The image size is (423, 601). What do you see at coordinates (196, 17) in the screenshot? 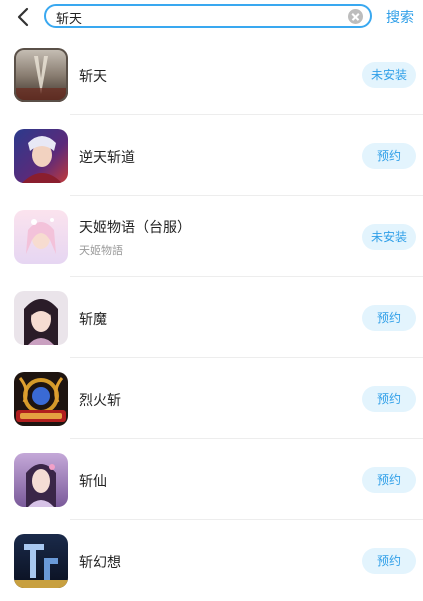
I see `search-input` at bounding box center [196, 17].